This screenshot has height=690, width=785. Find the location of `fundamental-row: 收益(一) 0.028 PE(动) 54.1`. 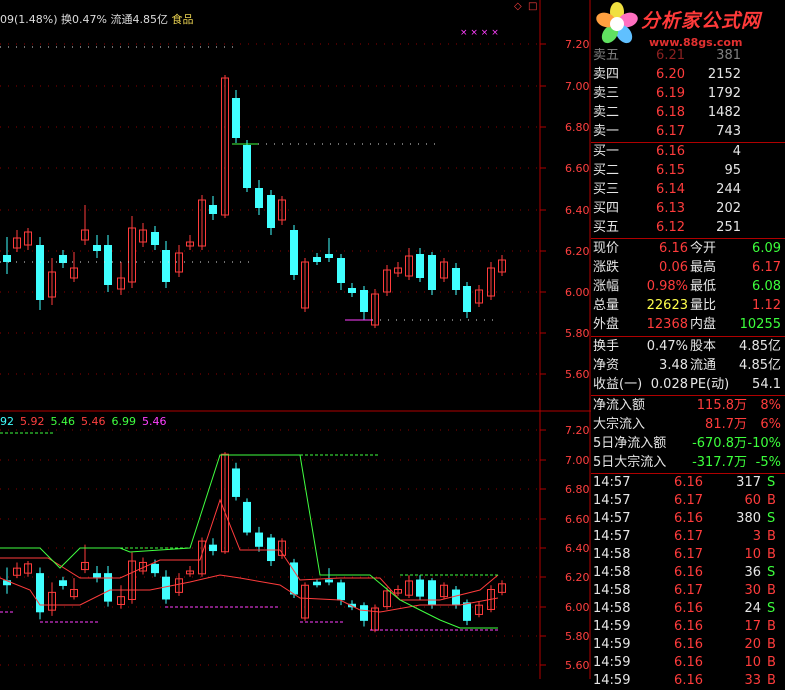

fundamental-row: 收益(一) 0.028 PE(动) 54.1 is located at coordinates (688, 385).